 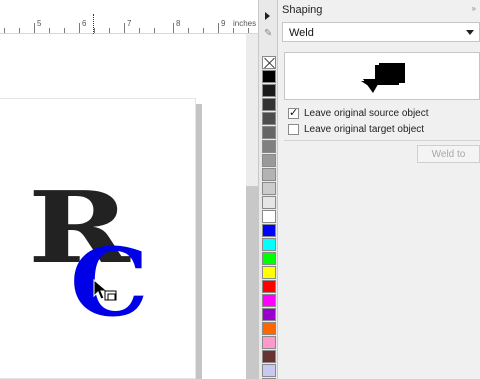 What do you see at coordinates (474, 8) in the screenshot?
I see `docker-menu-icon: »` at bounding box center [474, 8].